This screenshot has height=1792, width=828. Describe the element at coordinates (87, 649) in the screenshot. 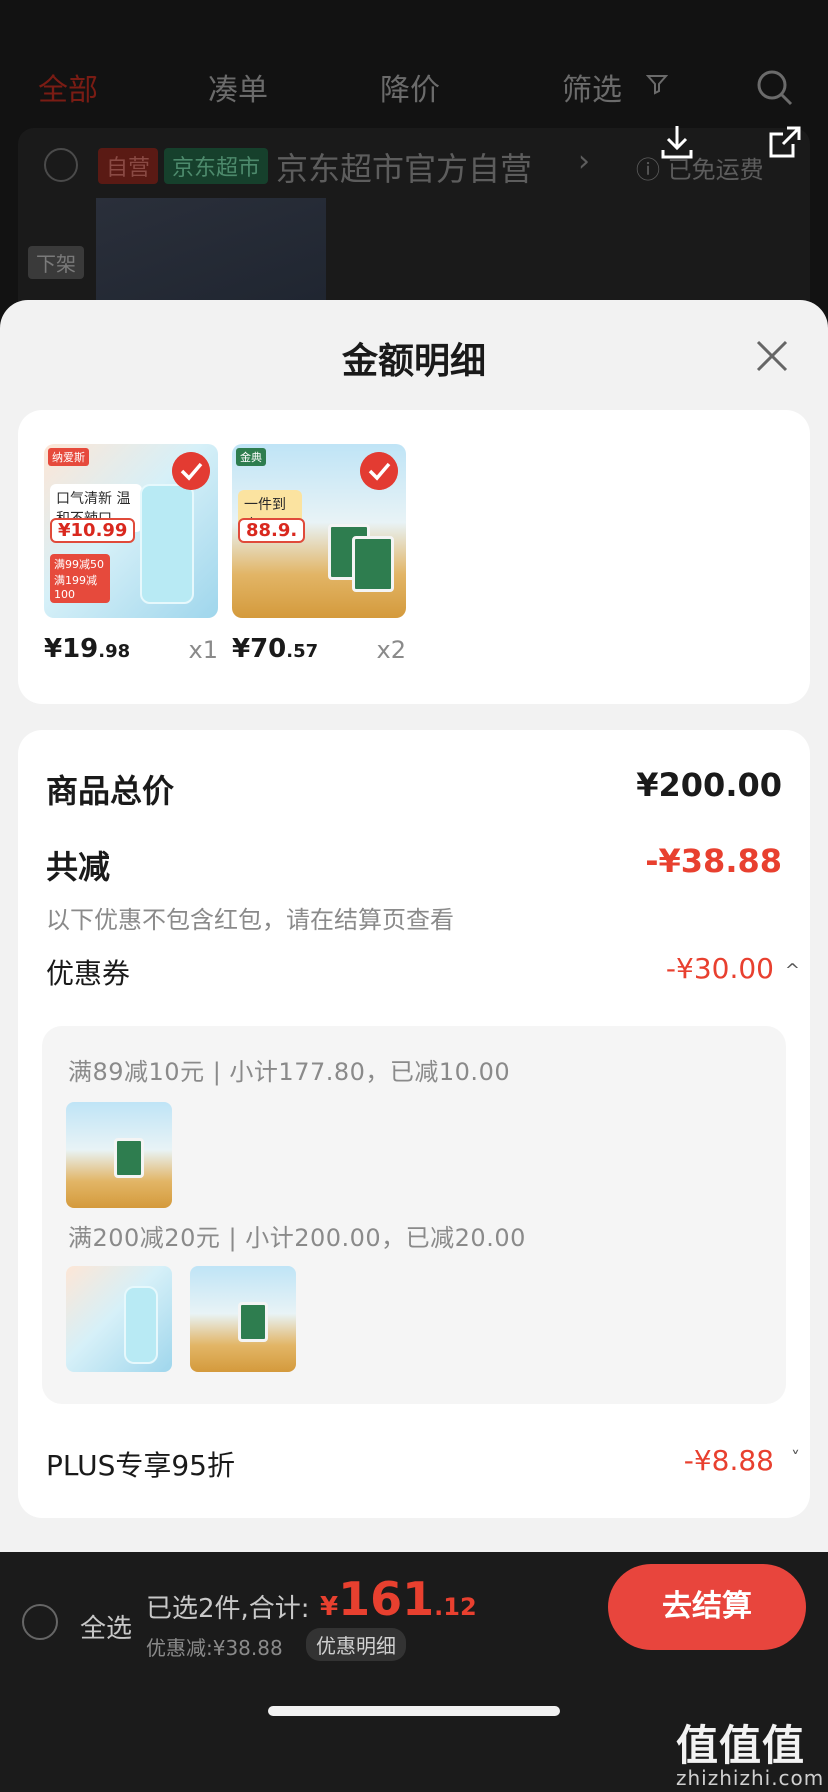

I see `product-price: ¥19.98` at that location.